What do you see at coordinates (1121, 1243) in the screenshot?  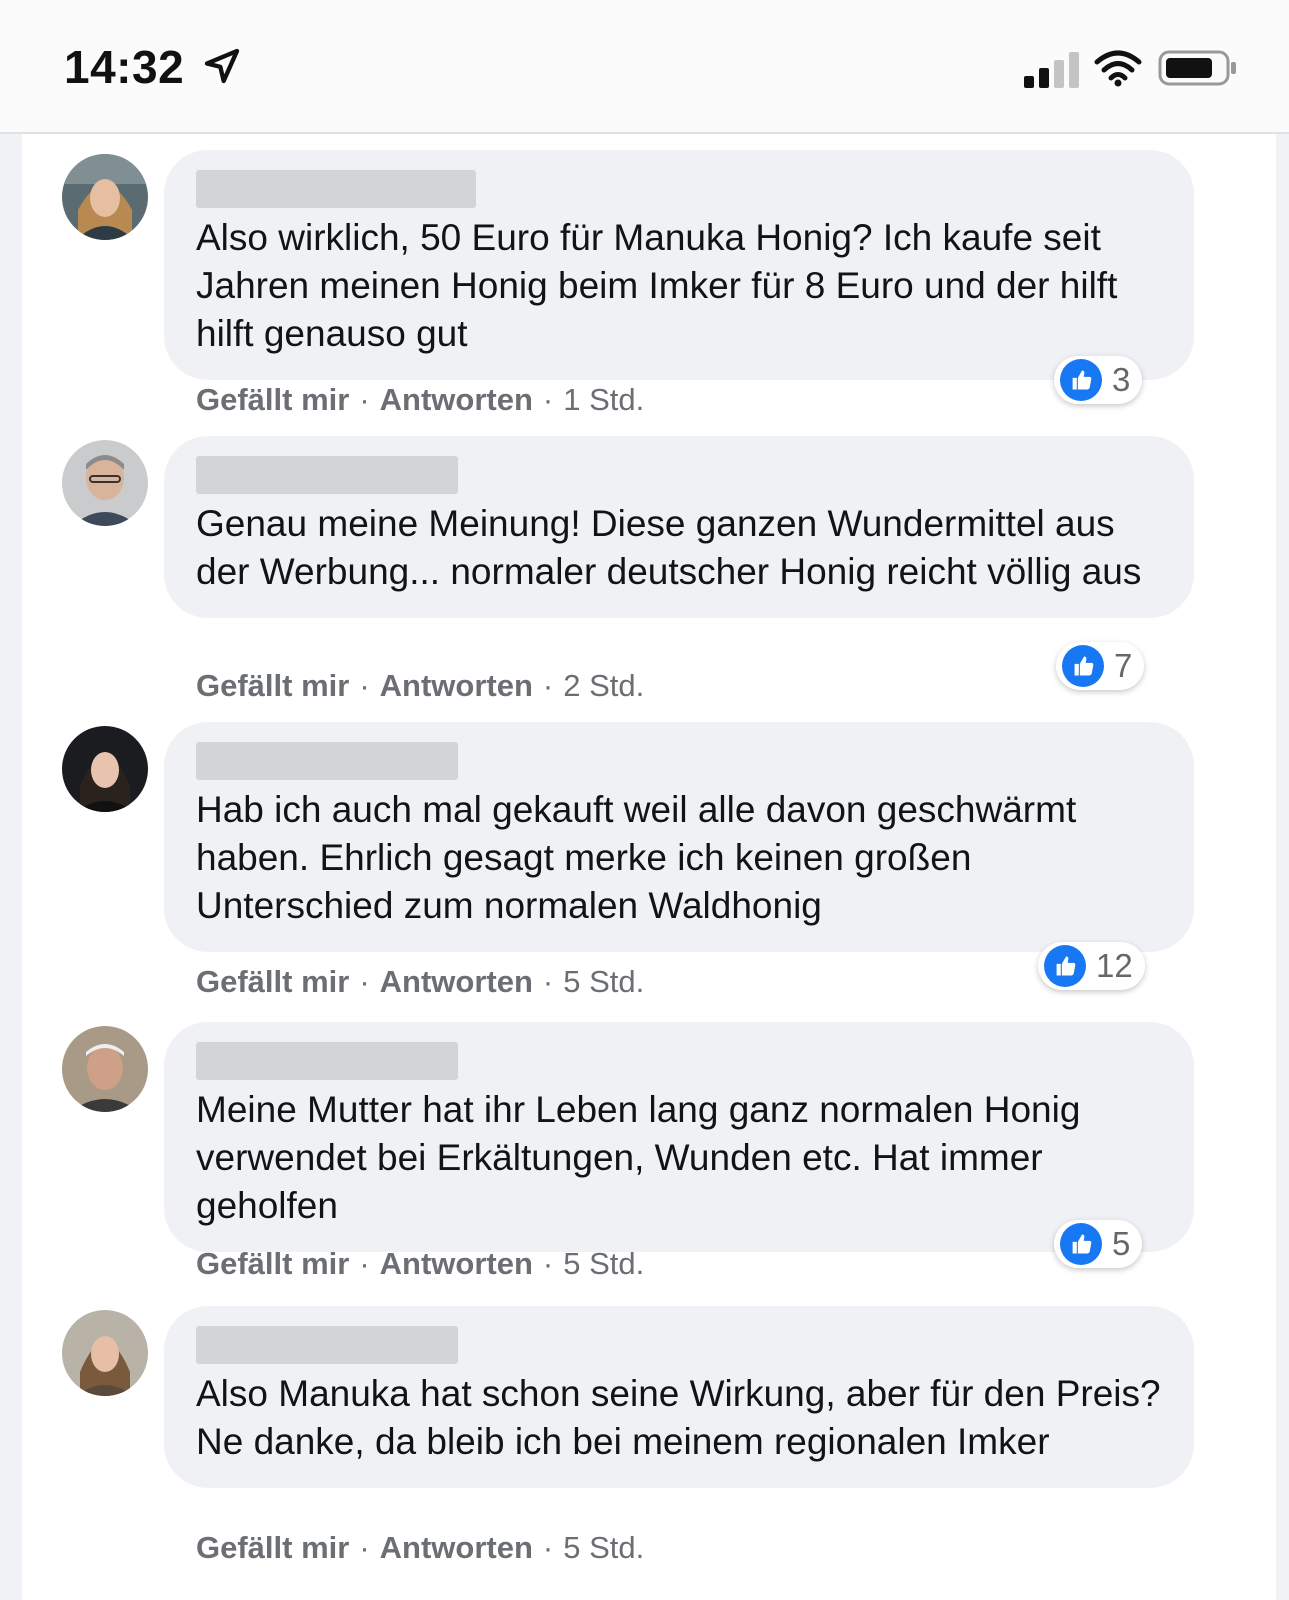 I see `reaction-count: 5` at bounding box center [1121, 1243].